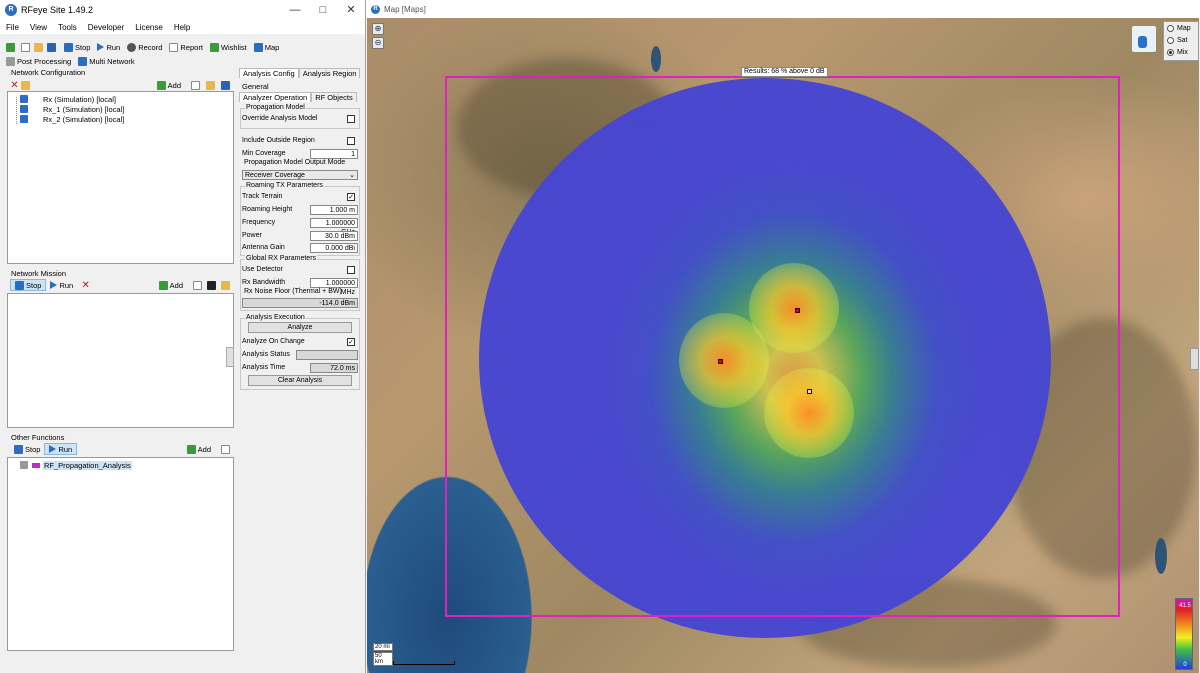 The height and width of the screenshot is (673, 1200). I want to click on open-config-icon, so click(210, 85).